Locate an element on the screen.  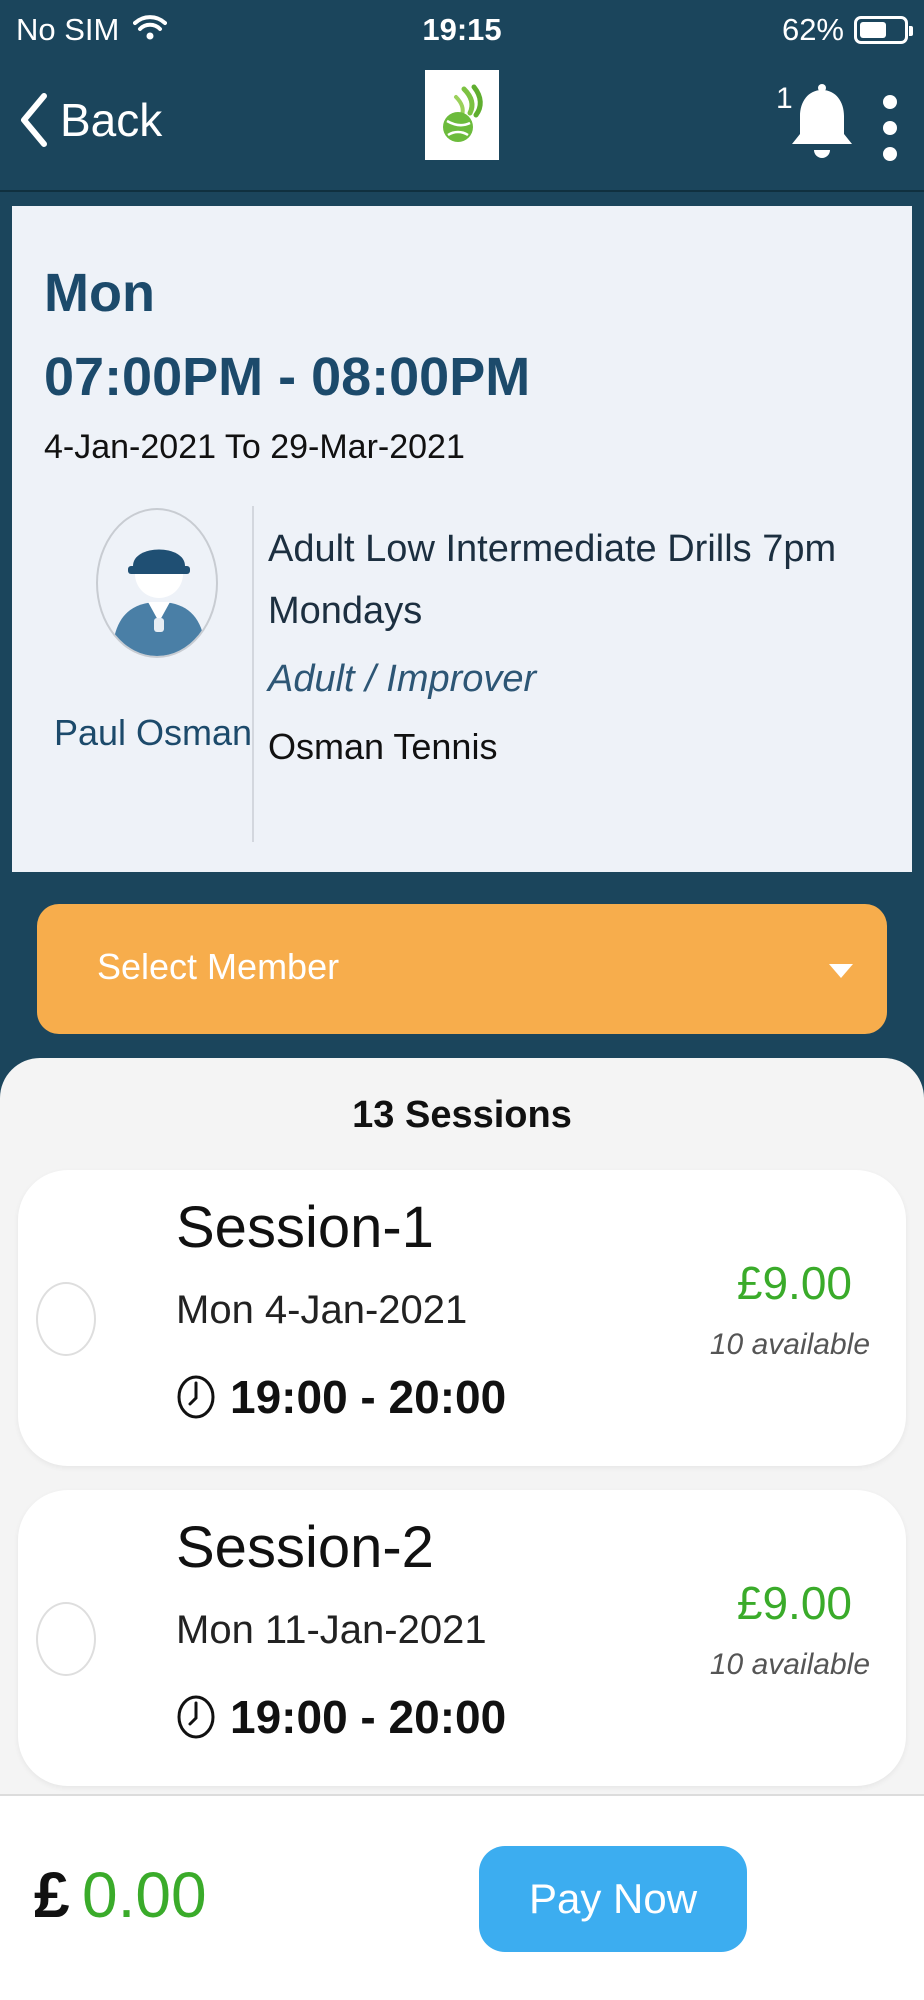
coach-avatar-icon is located at coordinates (159, 602).